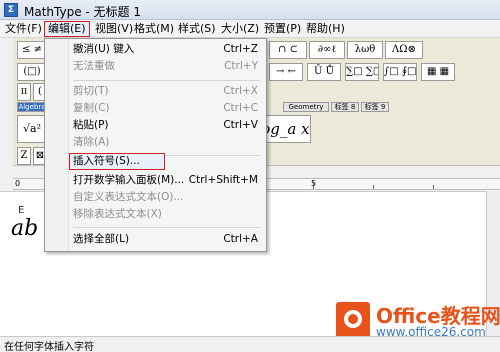 The width and height of the screenshot is (500, 352). Describe the element at coordinates (32, 72) in the screenshot. I see `fence-templates-button: (□)` at that location.